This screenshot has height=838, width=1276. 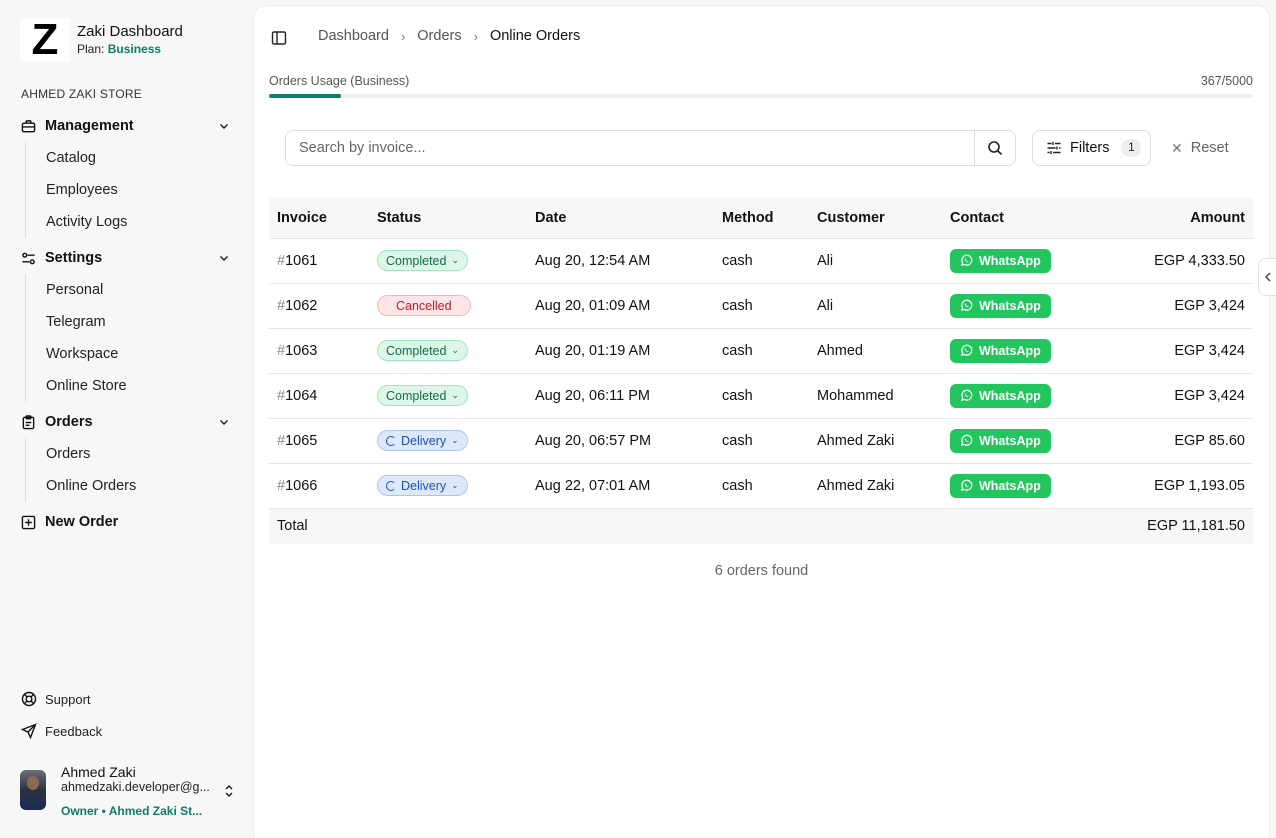 What do you see at coordinates (98, 772) in the screenshot?
I see `user-name: Ahmed Zaki` at bounding box center [98, 772].